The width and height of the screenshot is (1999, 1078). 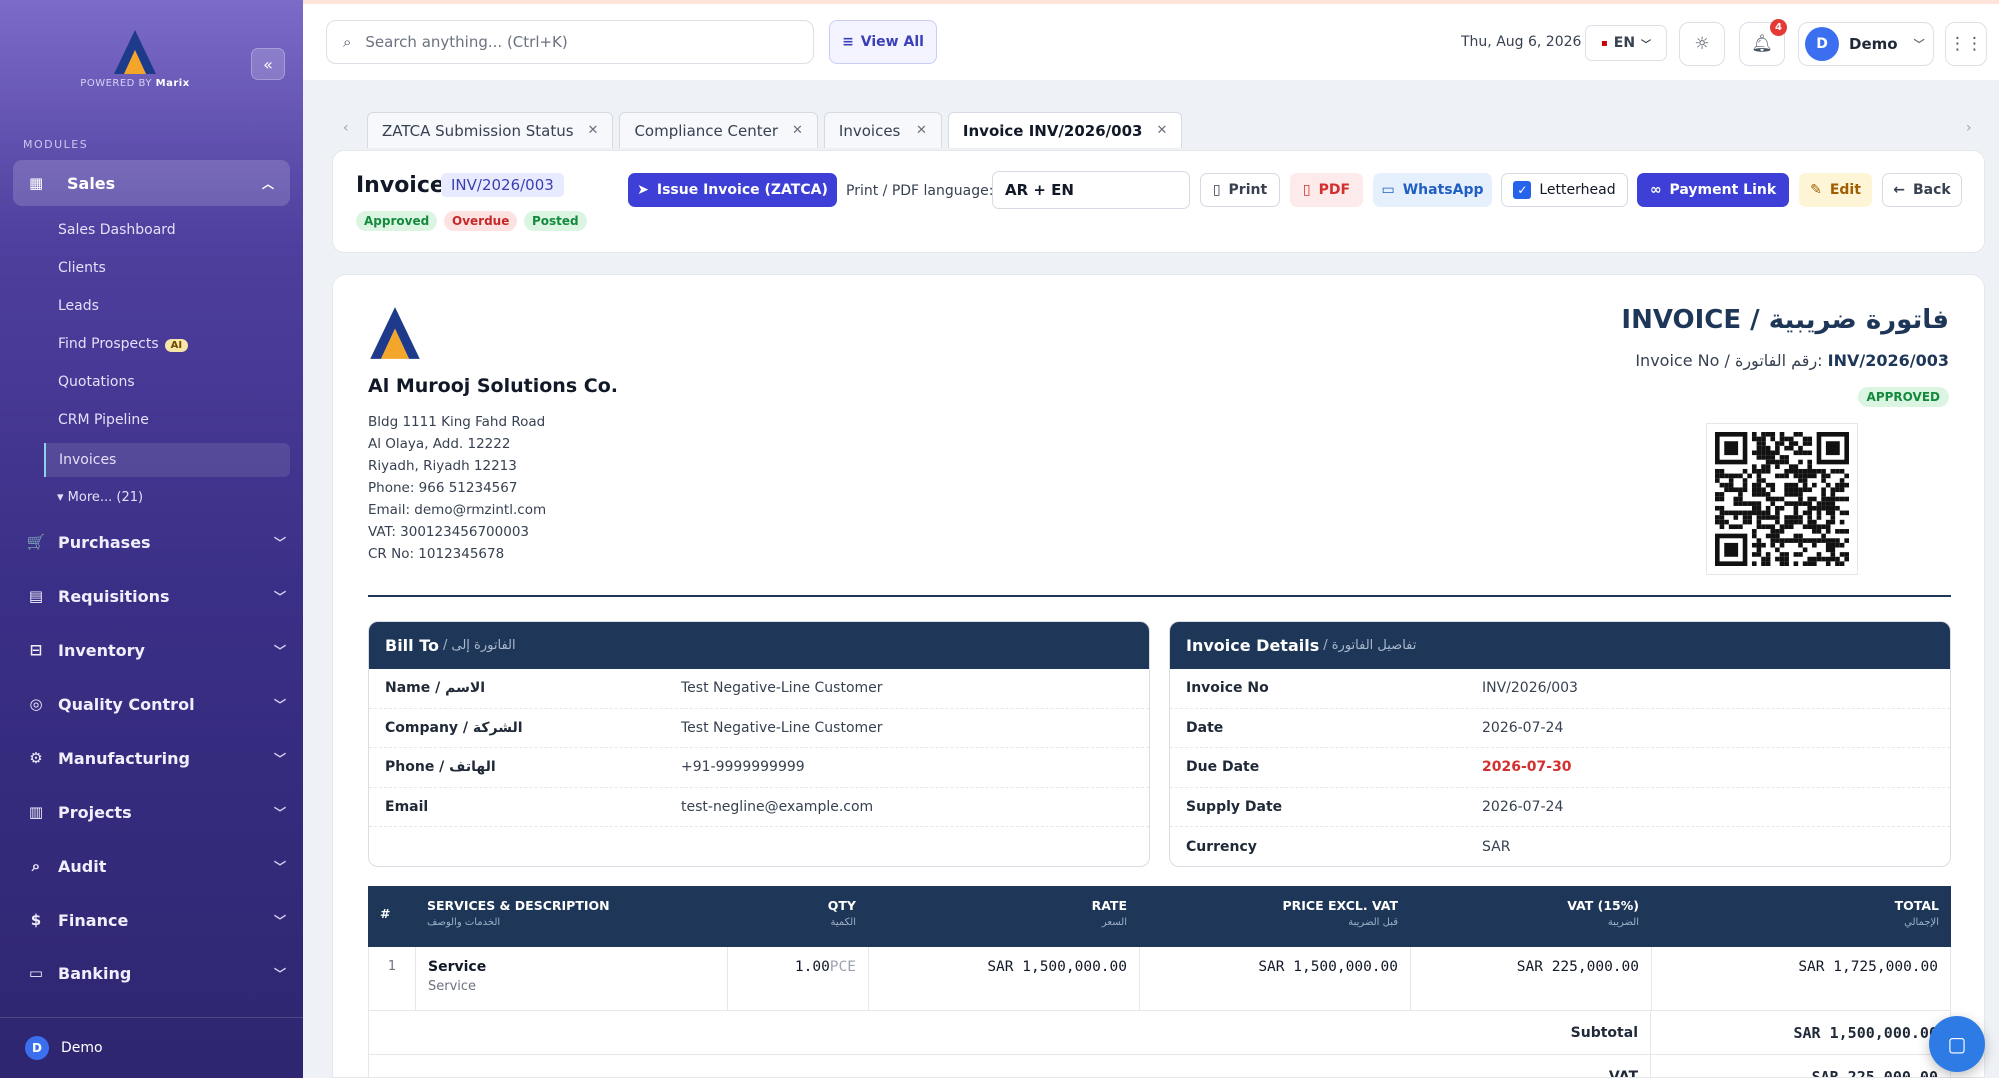 I want to click on field-label: Invoice No, so click(x=1227, y=688).